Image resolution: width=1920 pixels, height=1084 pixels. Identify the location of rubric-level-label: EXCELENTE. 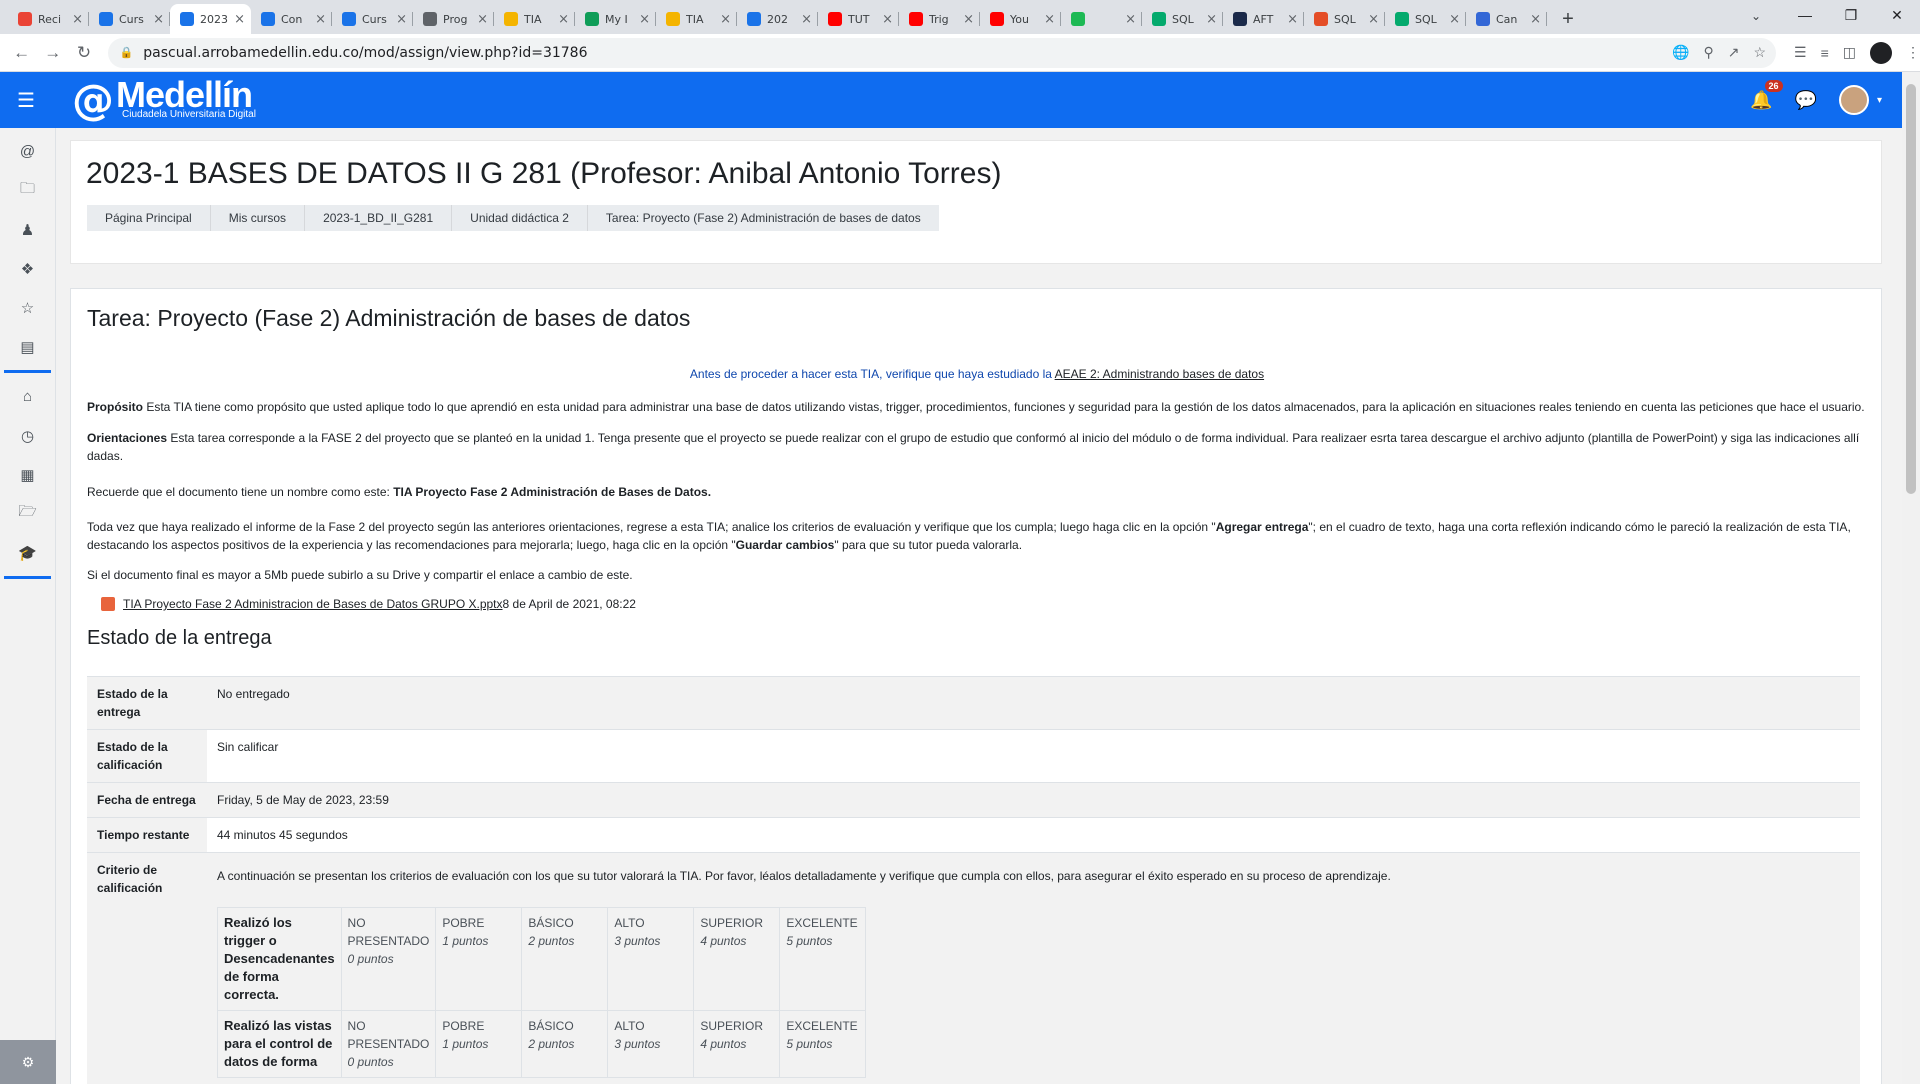
(822, 1026).